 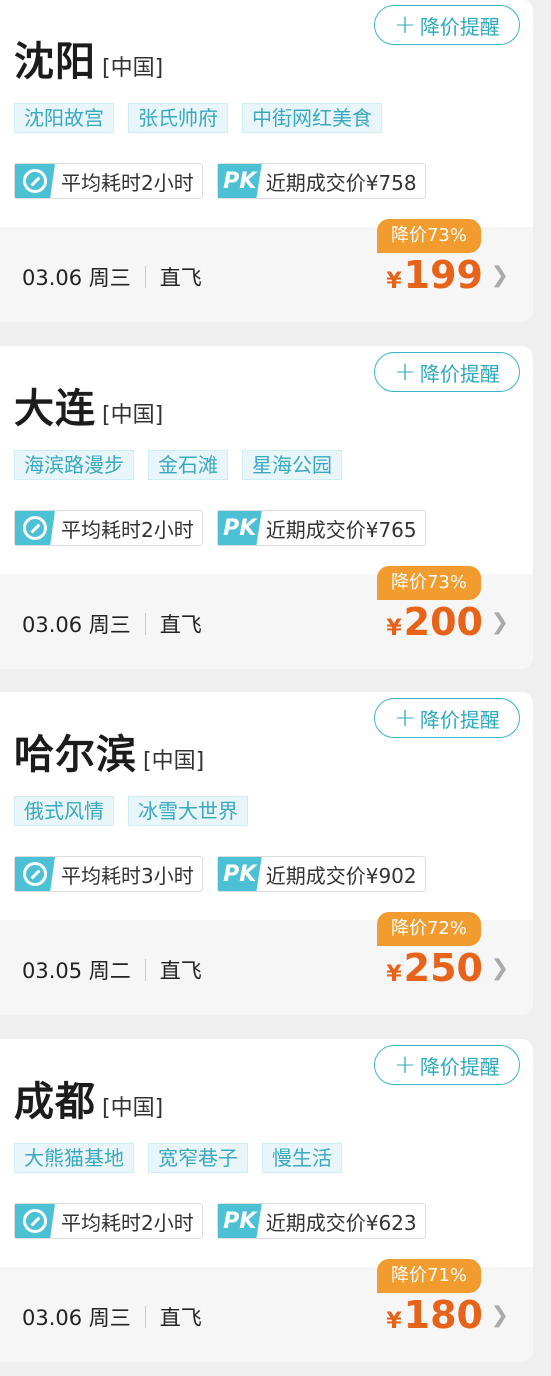 I want to click on recent-price-label: 近期成交价¥758, so click(x=341, y=182).